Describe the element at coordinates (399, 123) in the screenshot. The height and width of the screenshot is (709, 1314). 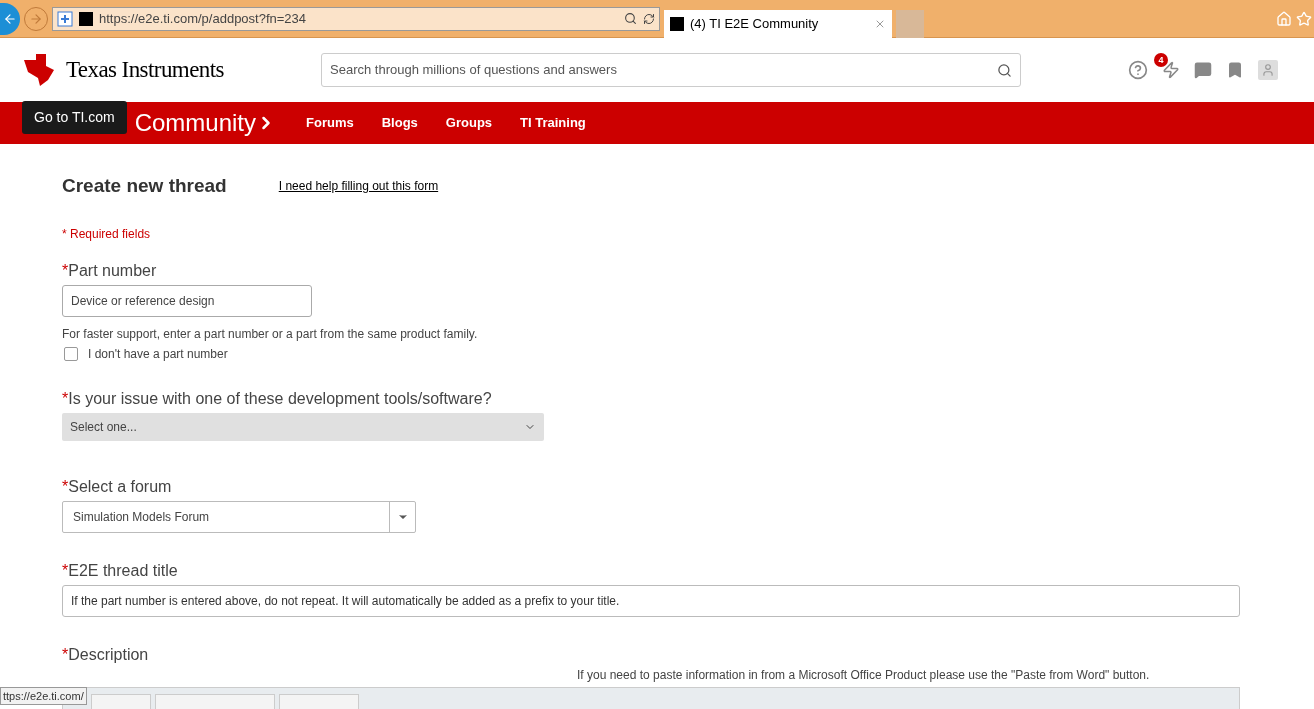
I see `nav-link: Blogs` at that location.